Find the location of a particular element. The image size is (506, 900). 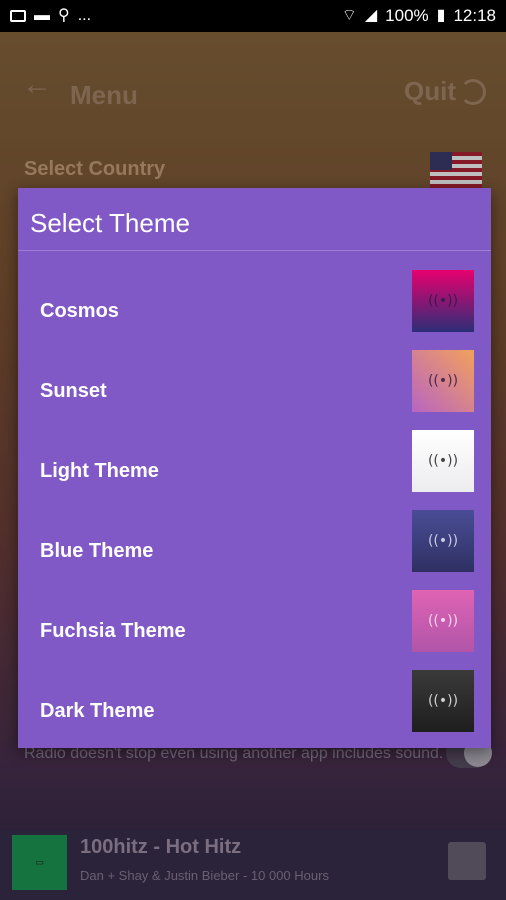

theme-label: Light Theme is located at coordinates (99, 471).